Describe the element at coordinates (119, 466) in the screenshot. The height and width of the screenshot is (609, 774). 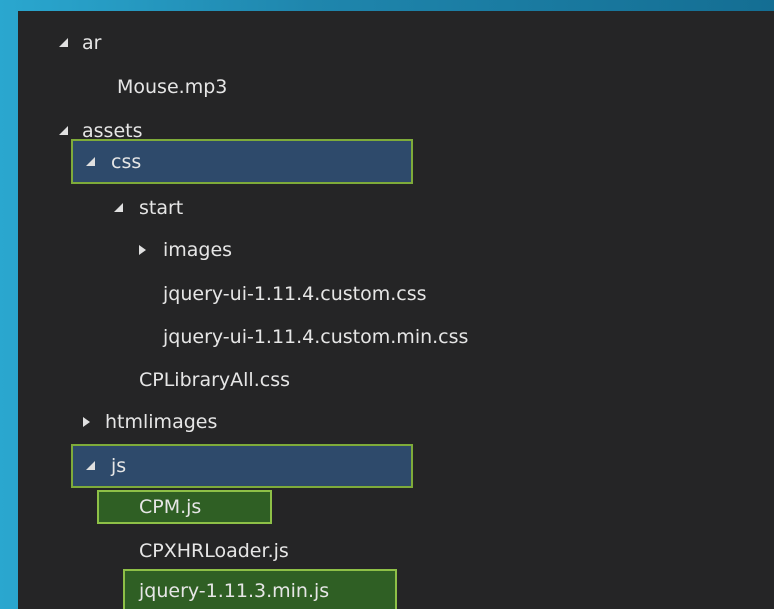
I see `tree-item-label: js` at that location.